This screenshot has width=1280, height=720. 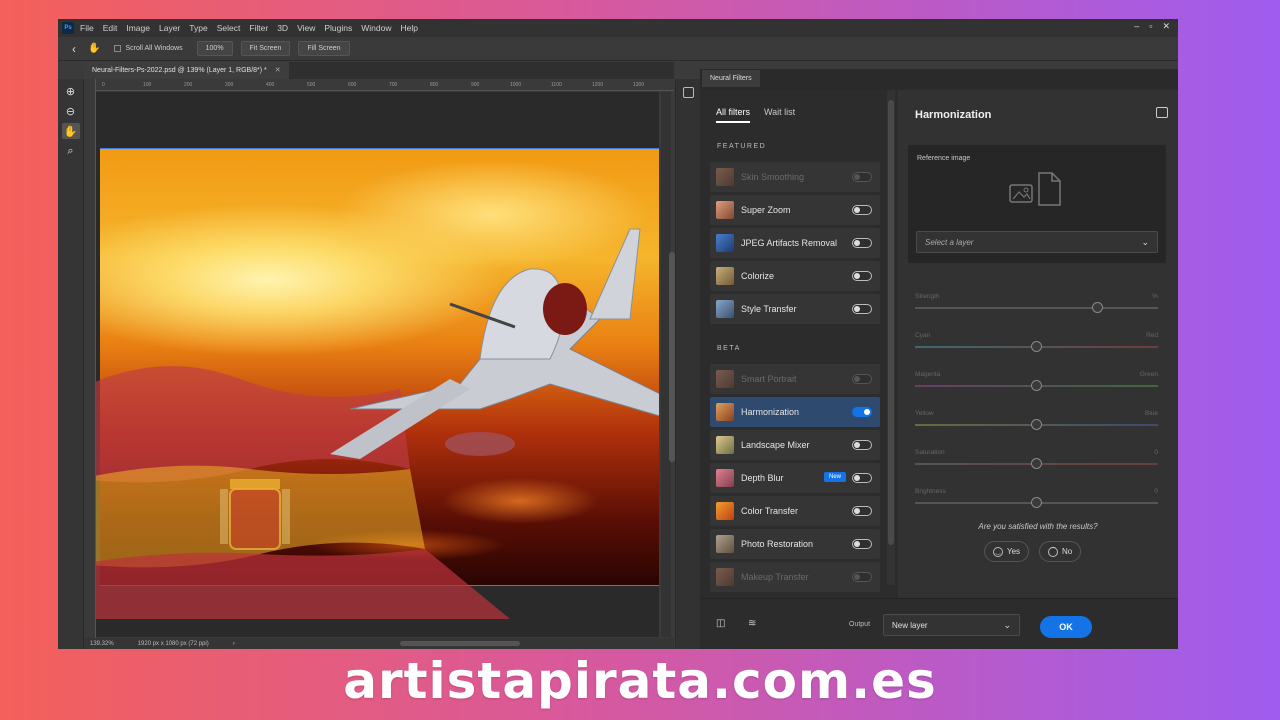 What do you see at coordinates (278, 70) in the screenshot?
I see `close-tab-icon: ✕` at bounding box center [278, 70].